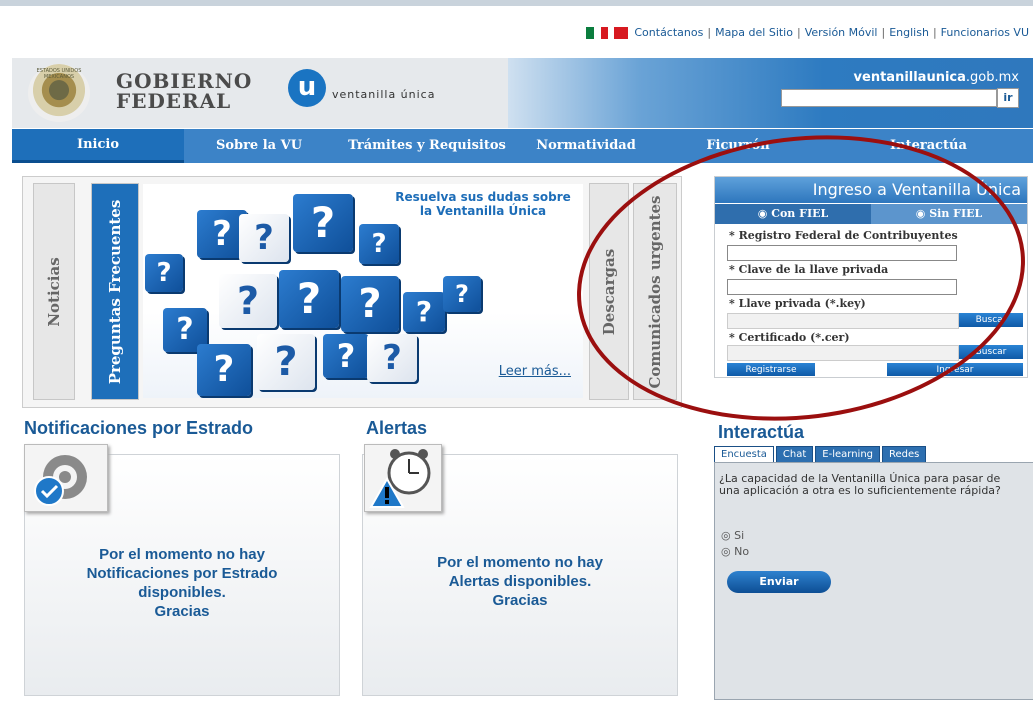 This screenshot has width=1033, height=702. What do you see at coordinates (668, 32) in the screenshot?
I see `link-contactanos: Contáctanos` at bounding box center [668, 32].